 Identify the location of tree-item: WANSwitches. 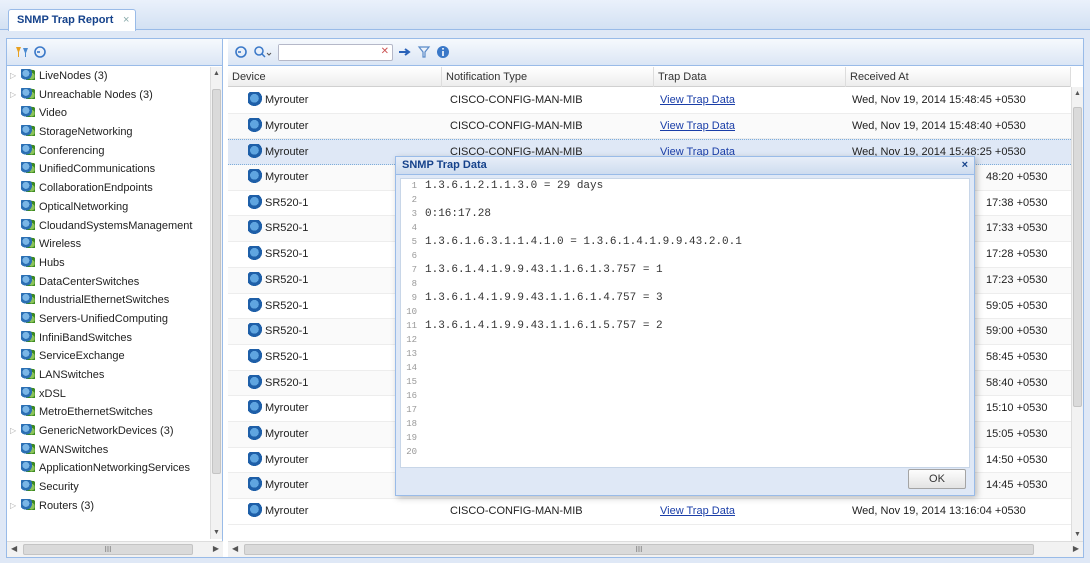
(109, 450).